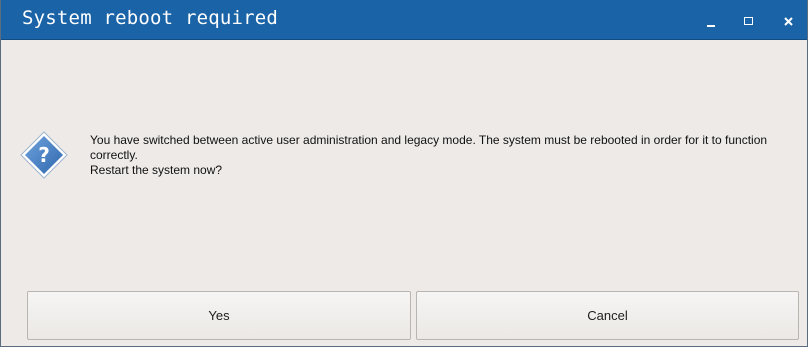  I want to click on message-line: Restart the system now?, so click(156, 170).